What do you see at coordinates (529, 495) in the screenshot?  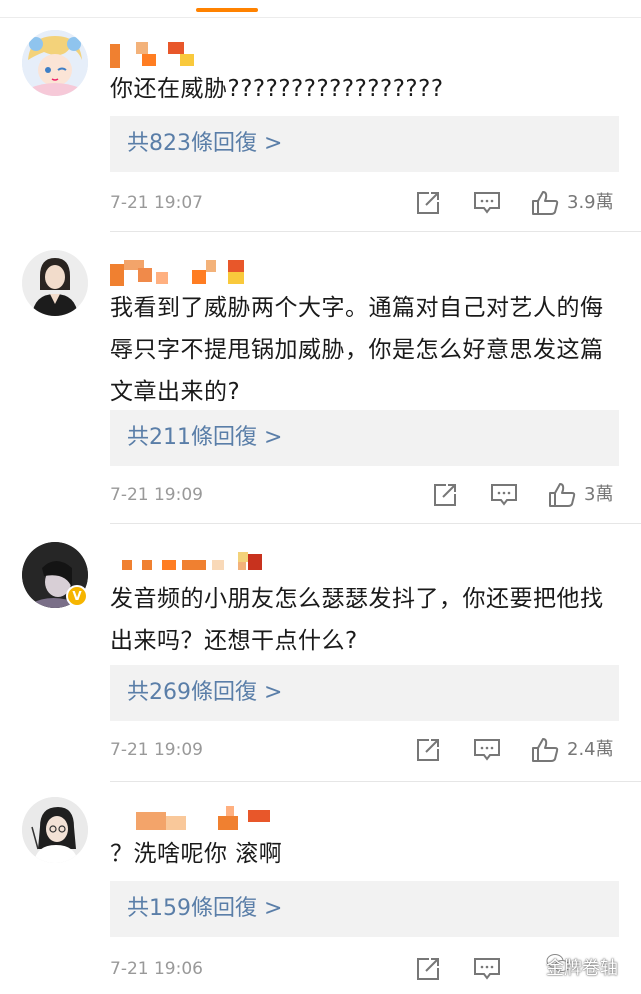 I see `comment-actions: 3萬` at bounding box center [529, 495].